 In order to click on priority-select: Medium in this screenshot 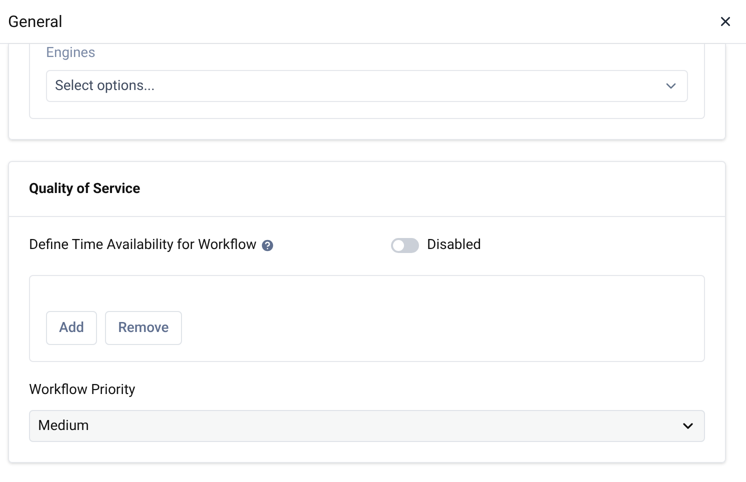, I will do `click(367, 426)`.